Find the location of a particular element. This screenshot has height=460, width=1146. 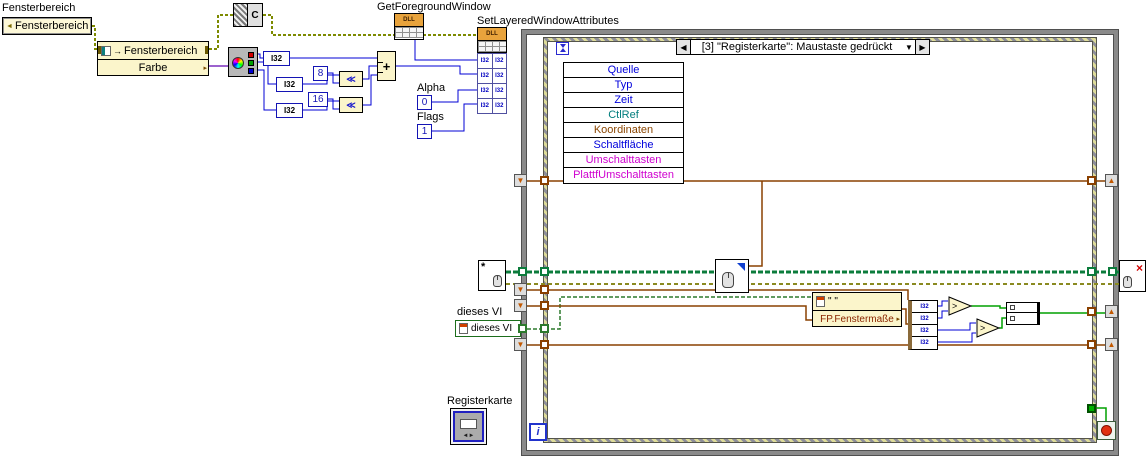

property-node-fensterbereich: → Fensterbereich Farbe ▸ is located at coordinates (153, 58).